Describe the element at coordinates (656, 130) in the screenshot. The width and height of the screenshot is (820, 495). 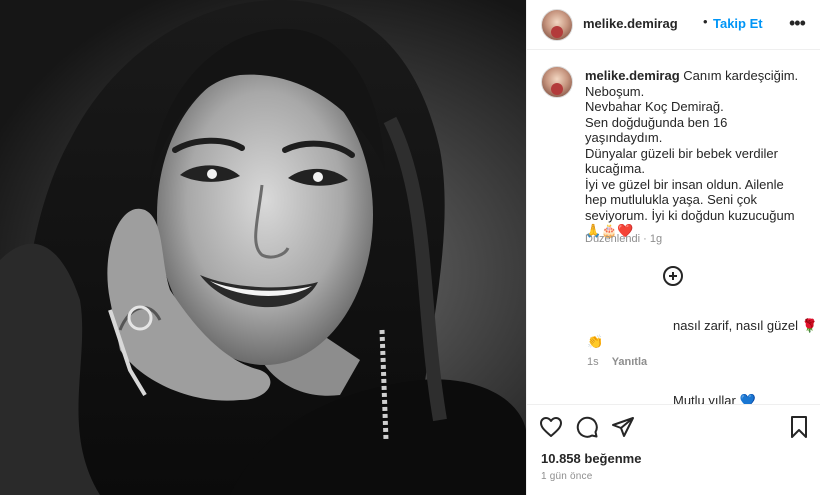
I see `caption-line: Sen doğduğunda ben 16 yaşındaydım.` at that location.